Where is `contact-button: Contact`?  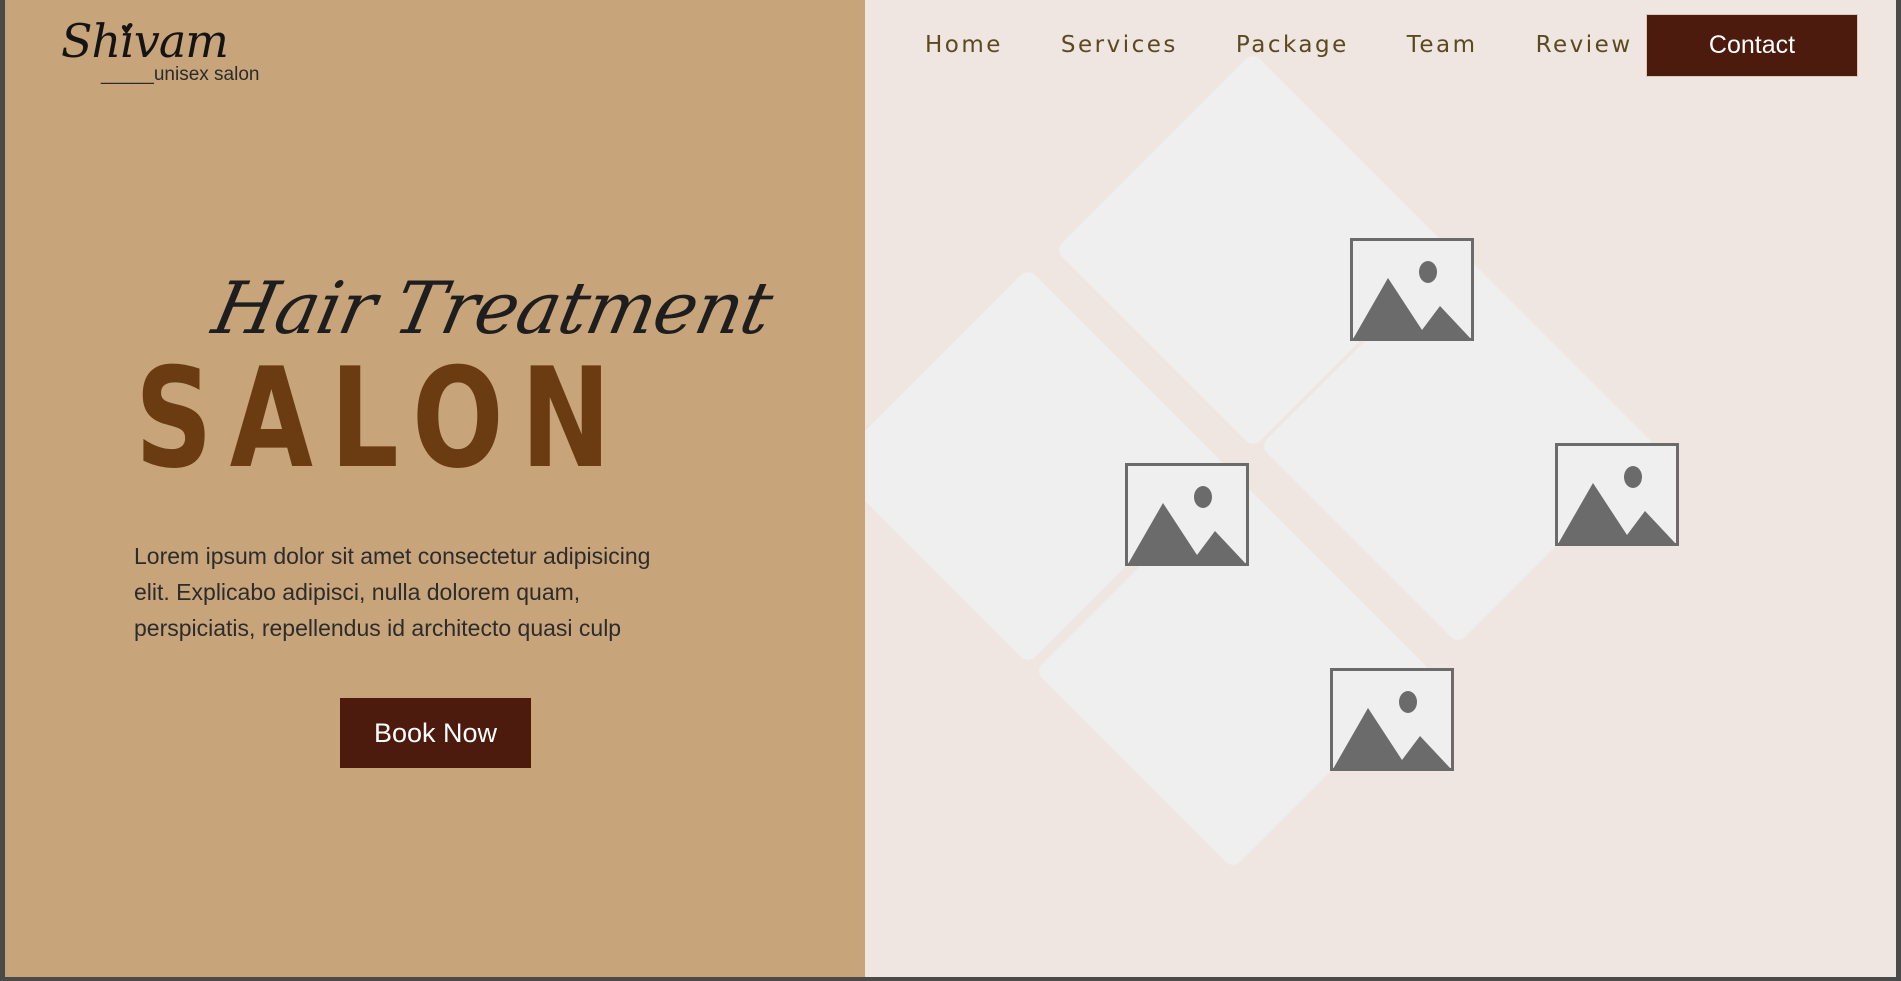 contact-button: Contact is located at coordinates (1752, 45).